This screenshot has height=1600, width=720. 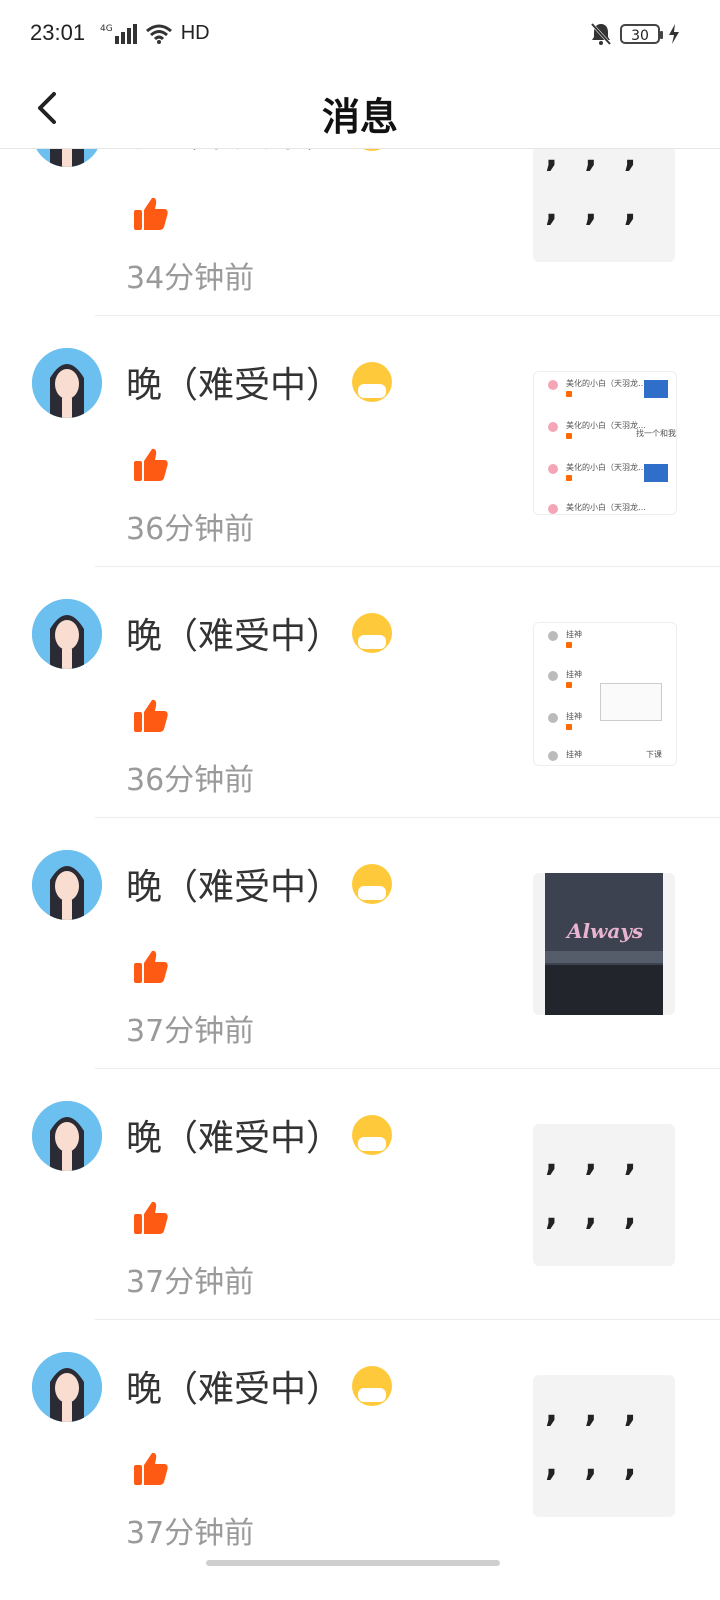 What do you see at coordinates (641, 34) in the screenshot?
I see `battery-icon: 30` at bounding box center [641, 34].